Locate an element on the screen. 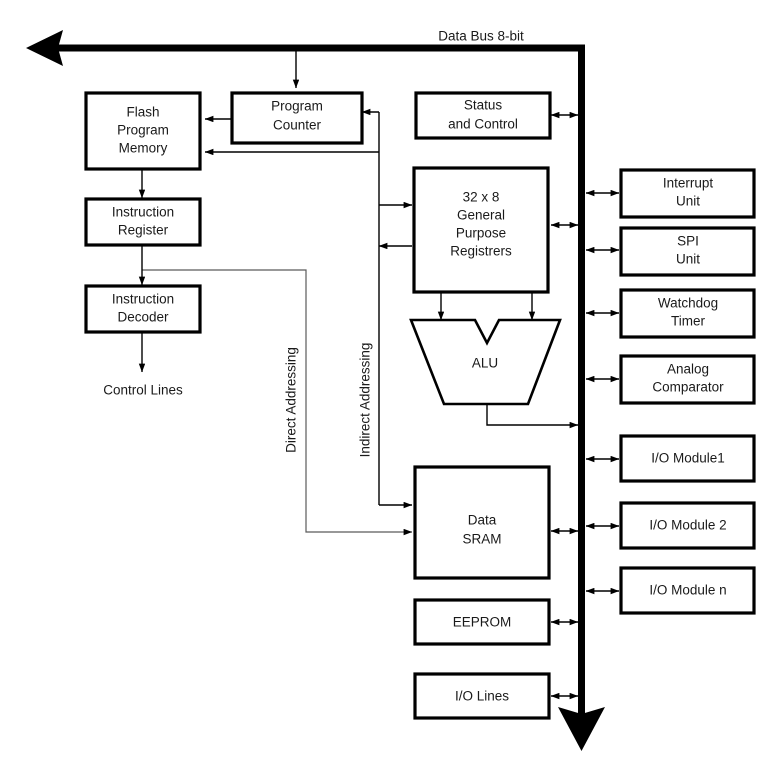  general-purpose-registers-label-1: 32 x 8 is located at coordinates (481, 197).